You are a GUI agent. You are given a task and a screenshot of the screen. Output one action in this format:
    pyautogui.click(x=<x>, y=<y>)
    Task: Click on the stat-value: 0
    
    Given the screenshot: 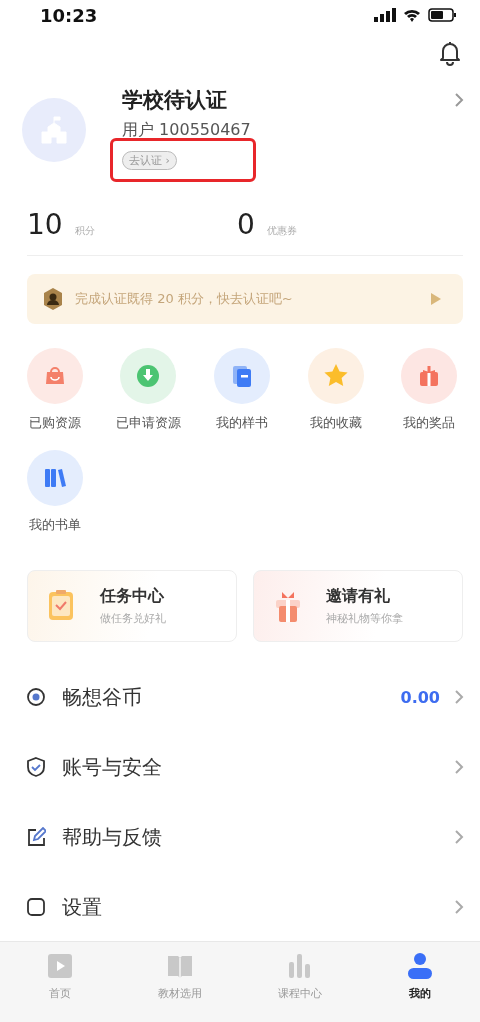 What is the action you would take?
    pyautogui.click(x=246, y=224)
    